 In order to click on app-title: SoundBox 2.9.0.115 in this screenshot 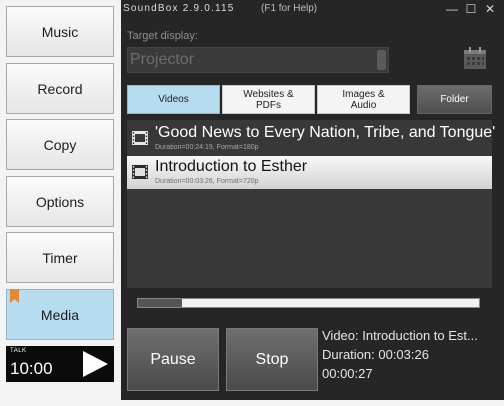, I will do `click(179, 8)`.